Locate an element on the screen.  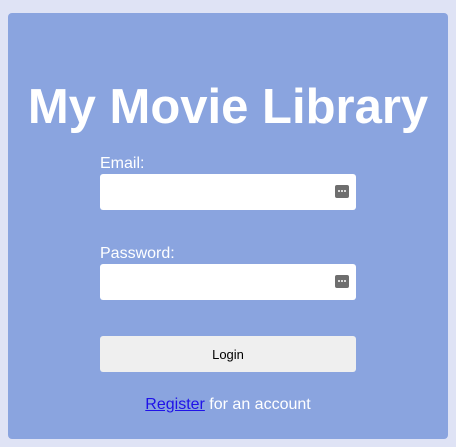
register-prompt: Register for an account is located at coordinates (228, 405).